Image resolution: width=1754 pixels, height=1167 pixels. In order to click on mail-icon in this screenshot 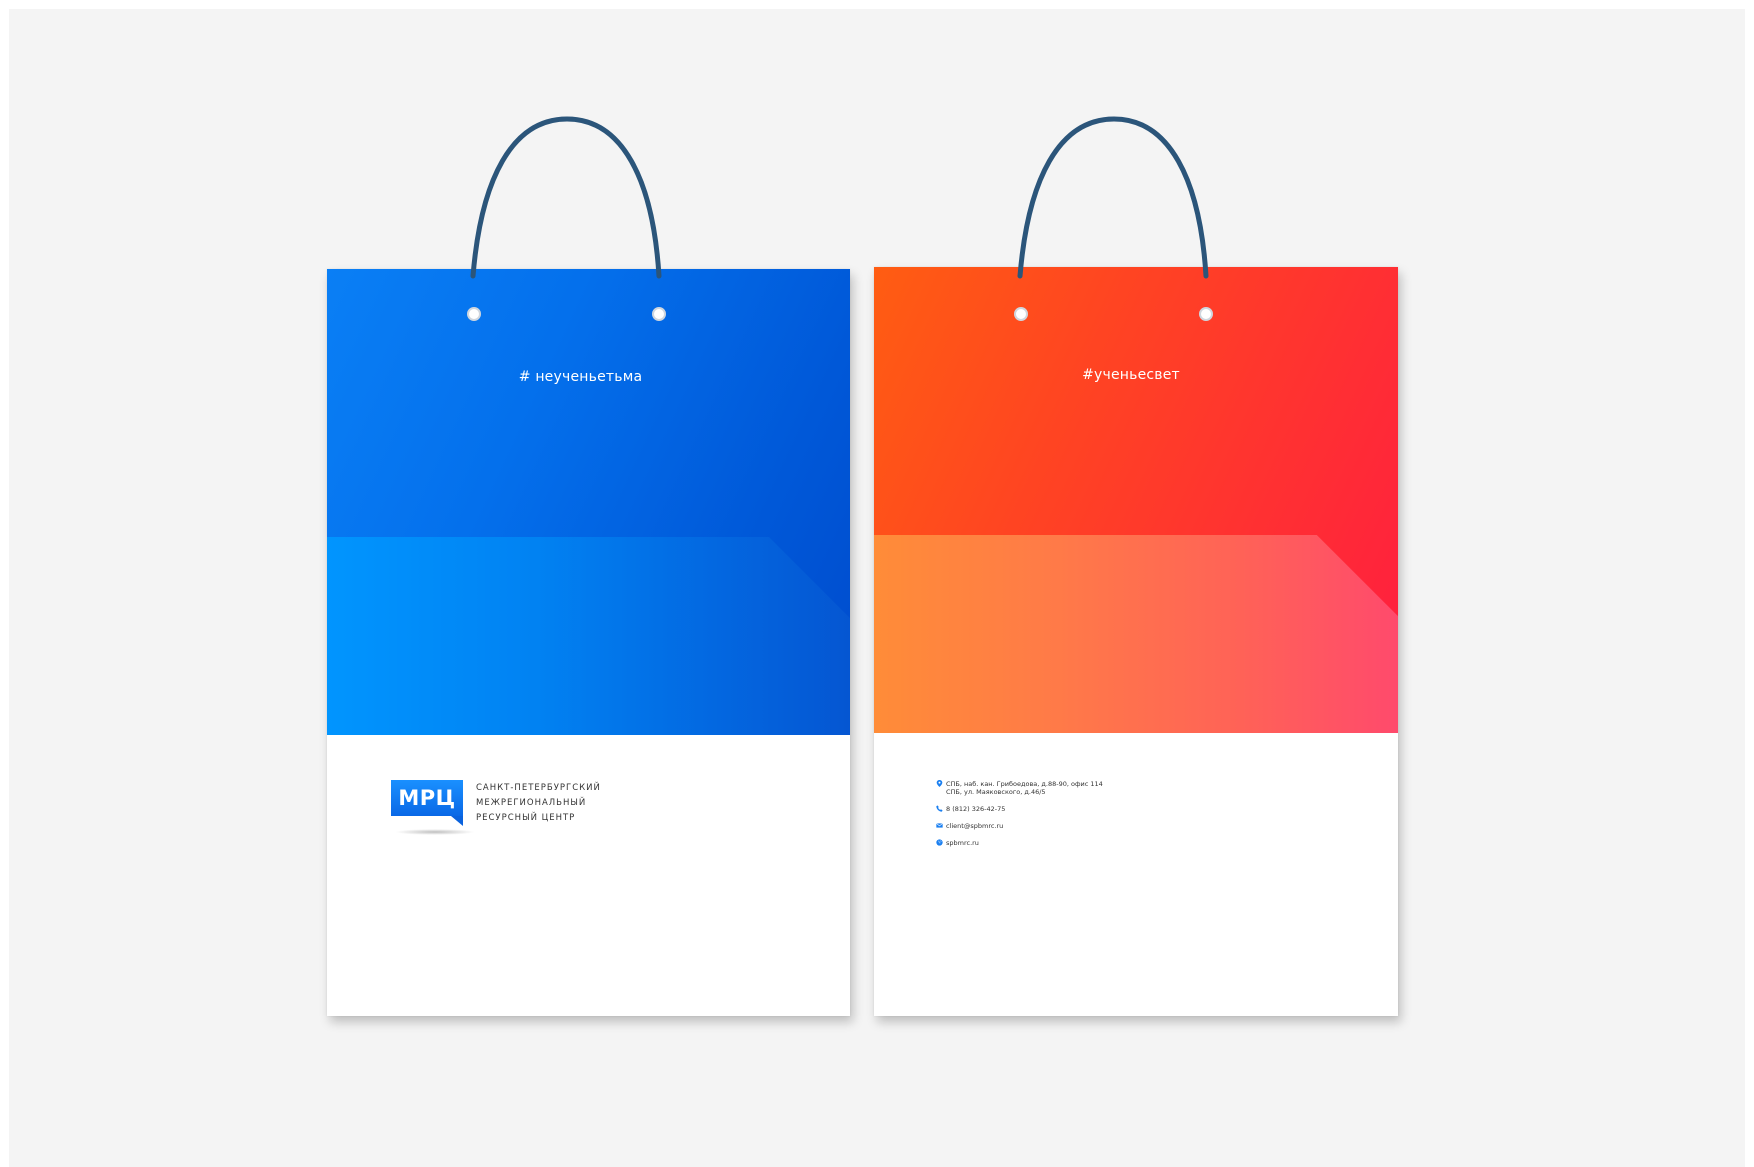, I will do `click(939, 825)`.